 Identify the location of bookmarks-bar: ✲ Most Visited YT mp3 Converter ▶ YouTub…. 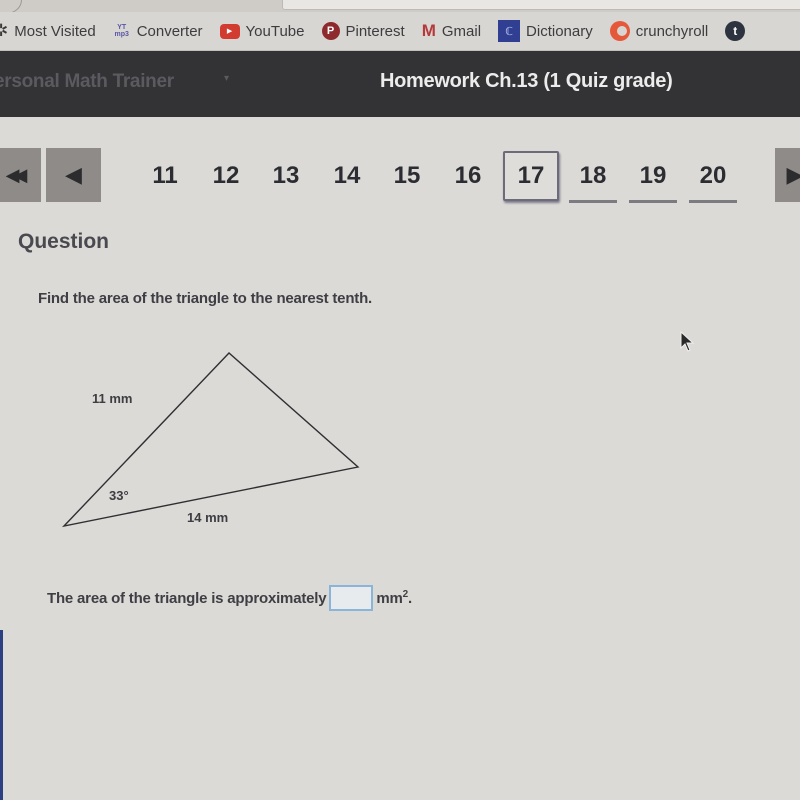
(400, 31).